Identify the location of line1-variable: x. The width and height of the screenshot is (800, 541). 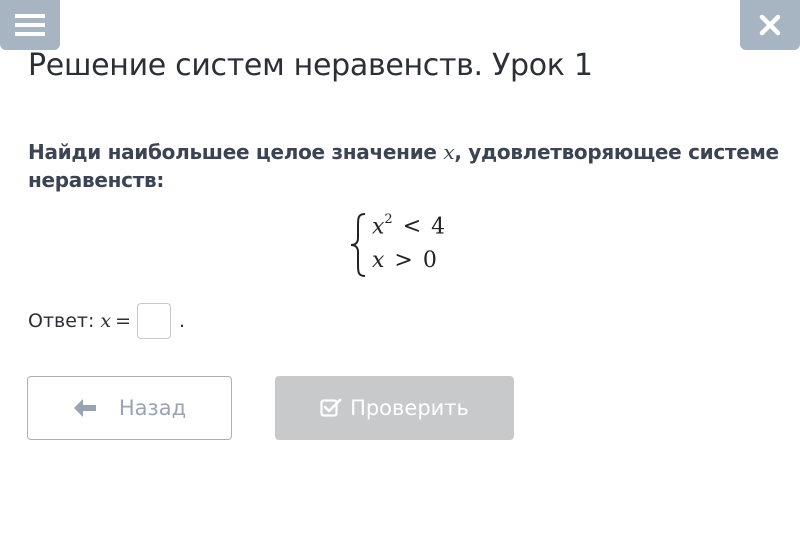
(378, 227).